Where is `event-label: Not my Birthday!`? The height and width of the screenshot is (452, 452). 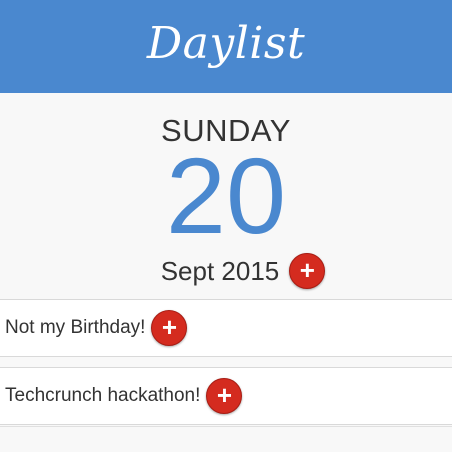 event-label: Not my Birthday! is located at coordinates (75, 327).